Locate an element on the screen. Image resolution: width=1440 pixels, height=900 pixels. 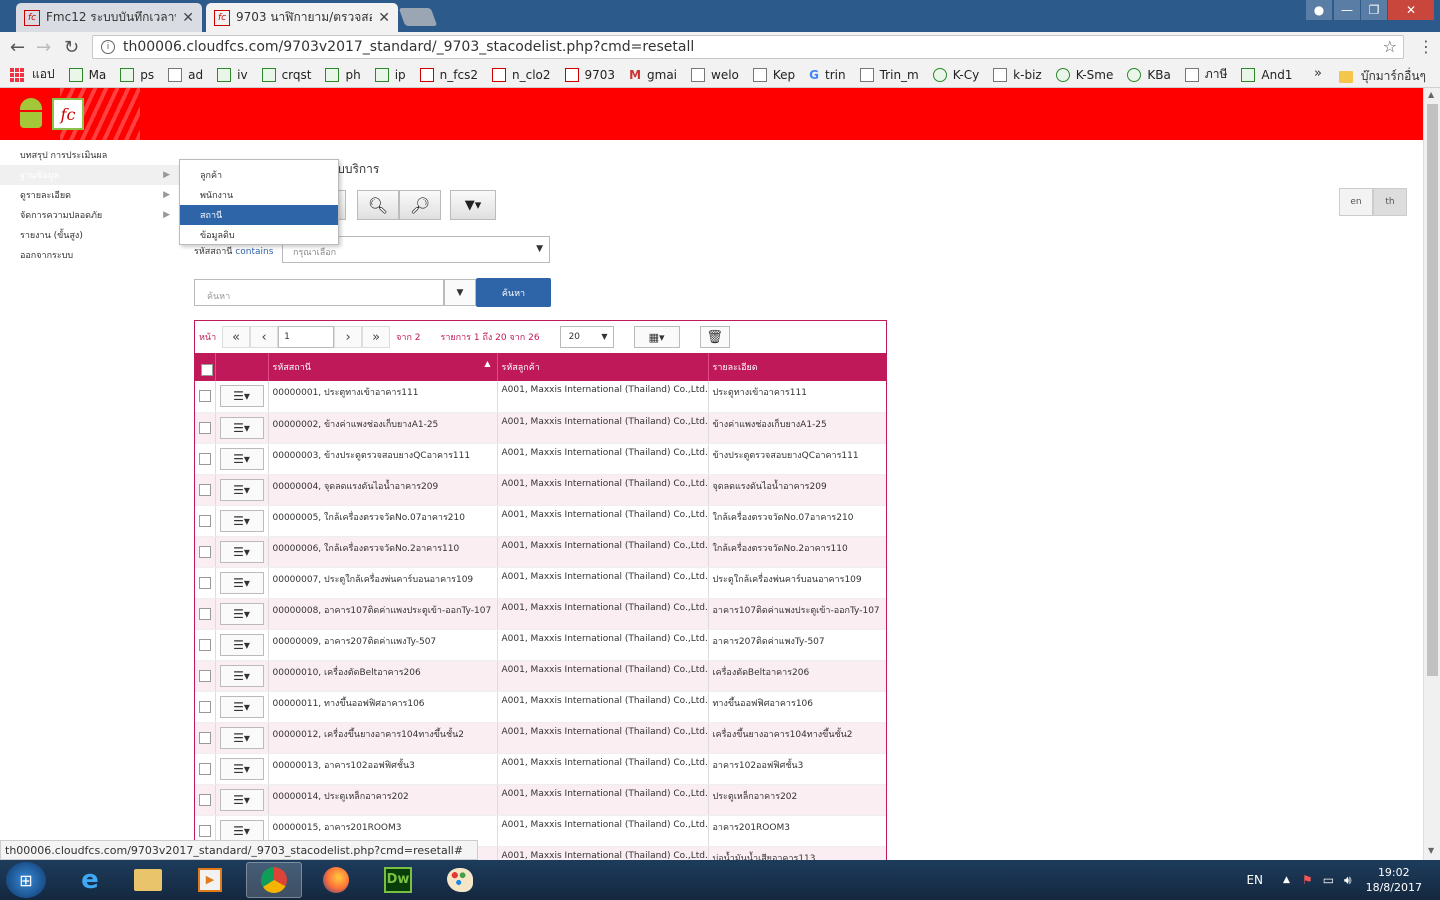
submenu-item-employee: พนักงาน is located at coordinates (259, 195).